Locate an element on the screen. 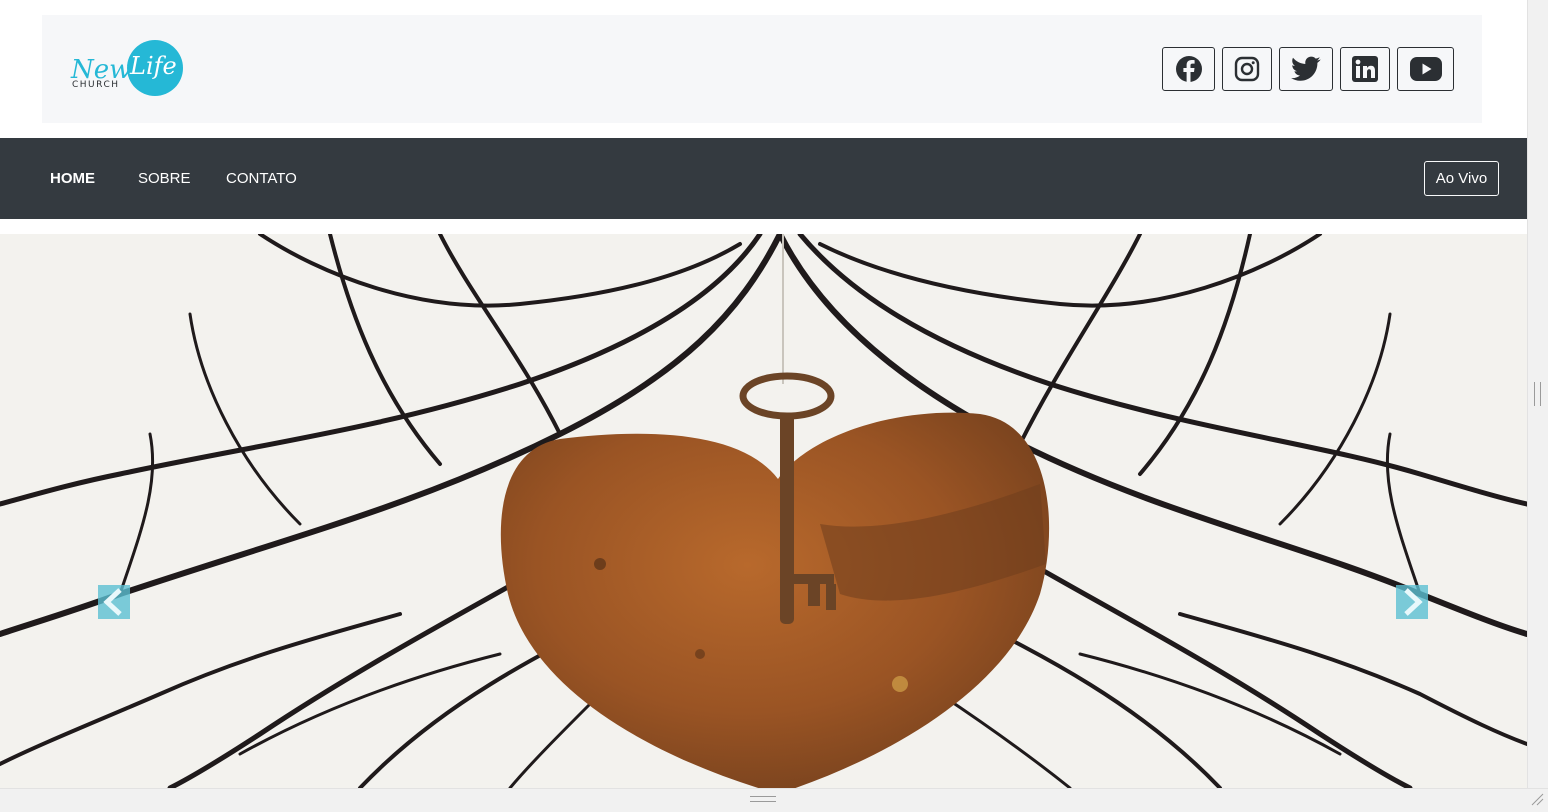 This screenshot has width=1548, height=812. twitter-icon is located at coordinates (1306, 68).